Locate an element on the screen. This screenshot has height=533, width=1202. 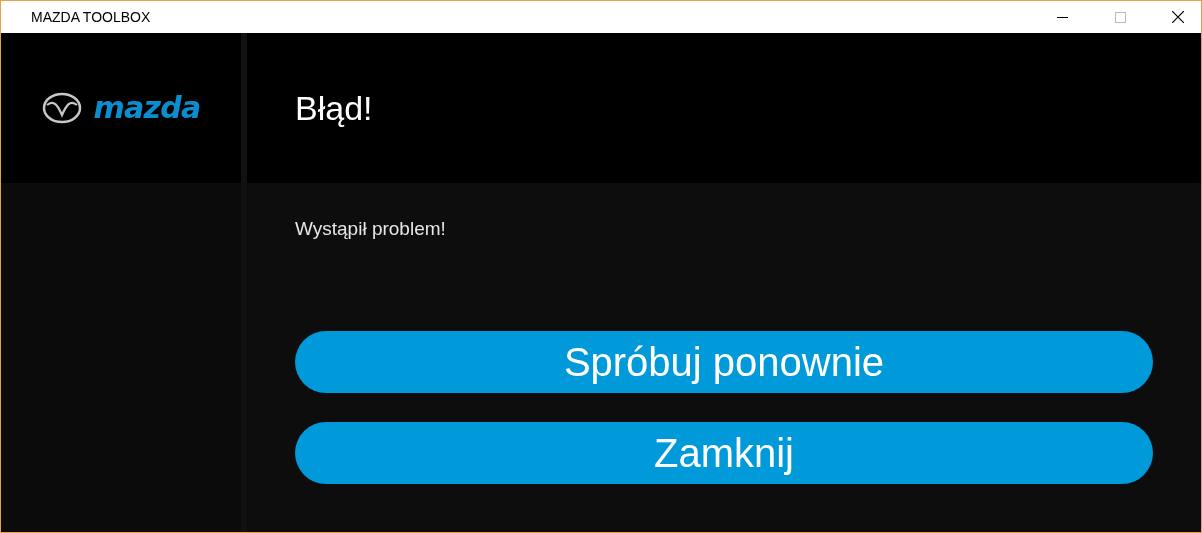
maximize-icon is located at coordinates (1120, 17).